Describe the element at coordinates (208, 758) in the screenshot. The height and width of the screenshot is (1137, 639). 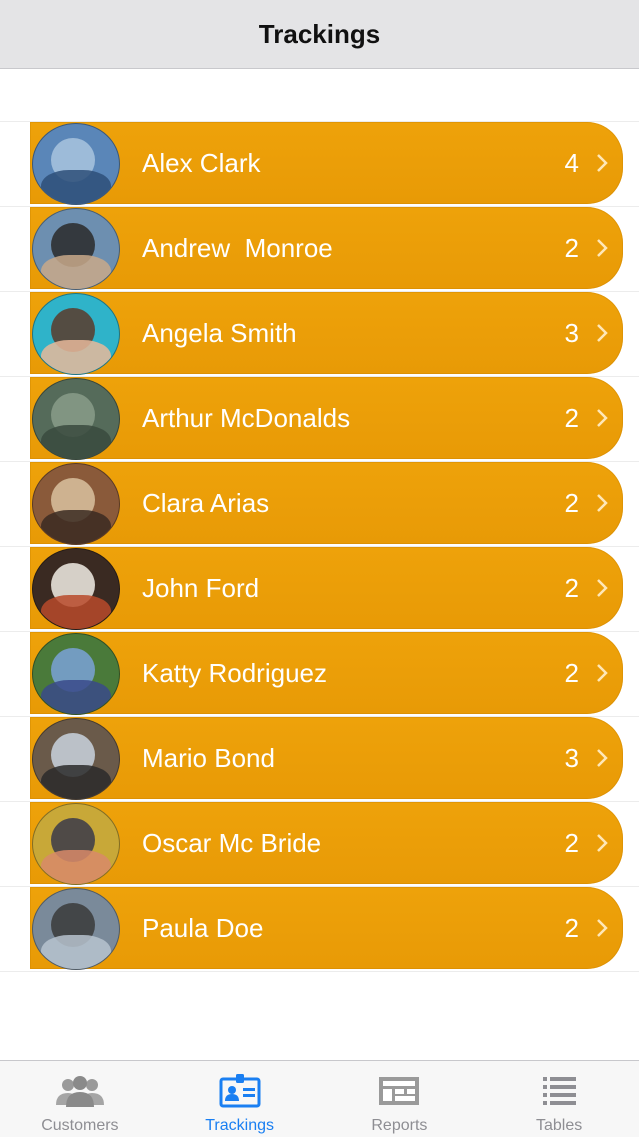
I see `customer-name: Mario Bond` at that location.